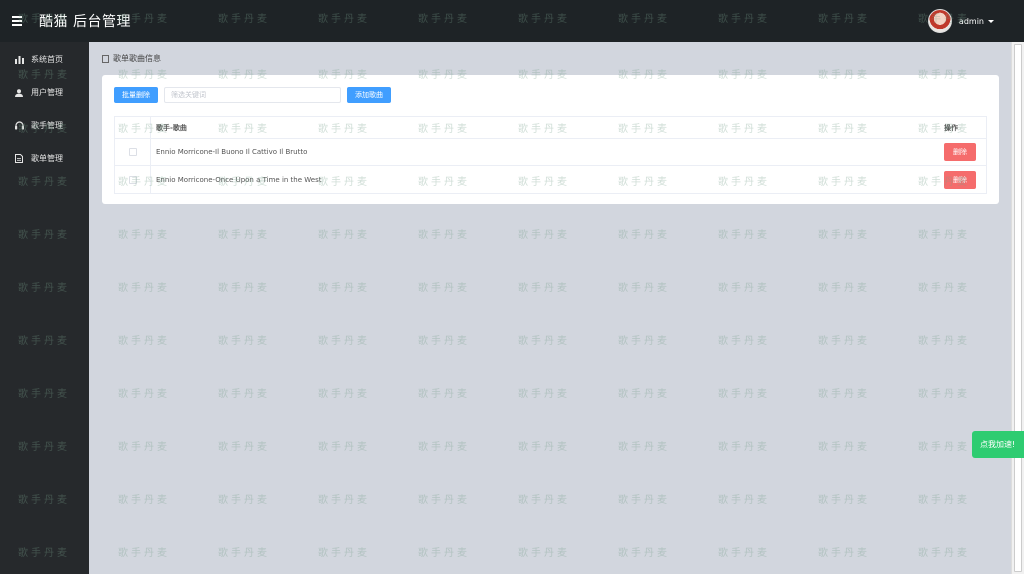 Image resolution: width=1024 pixels, height=574 pixels. I want to click on top-header: 酷猫 后台管理 admin, so click(512, 21).